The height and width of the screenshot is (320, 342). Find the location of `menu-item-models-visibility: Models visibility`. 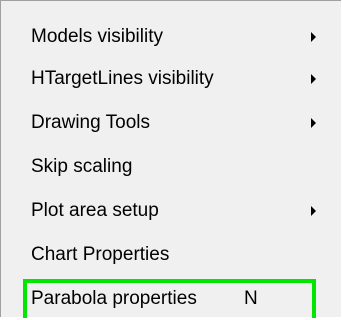

menu-item-models-visibility: Models visibility is located at coordinates (171, 37).